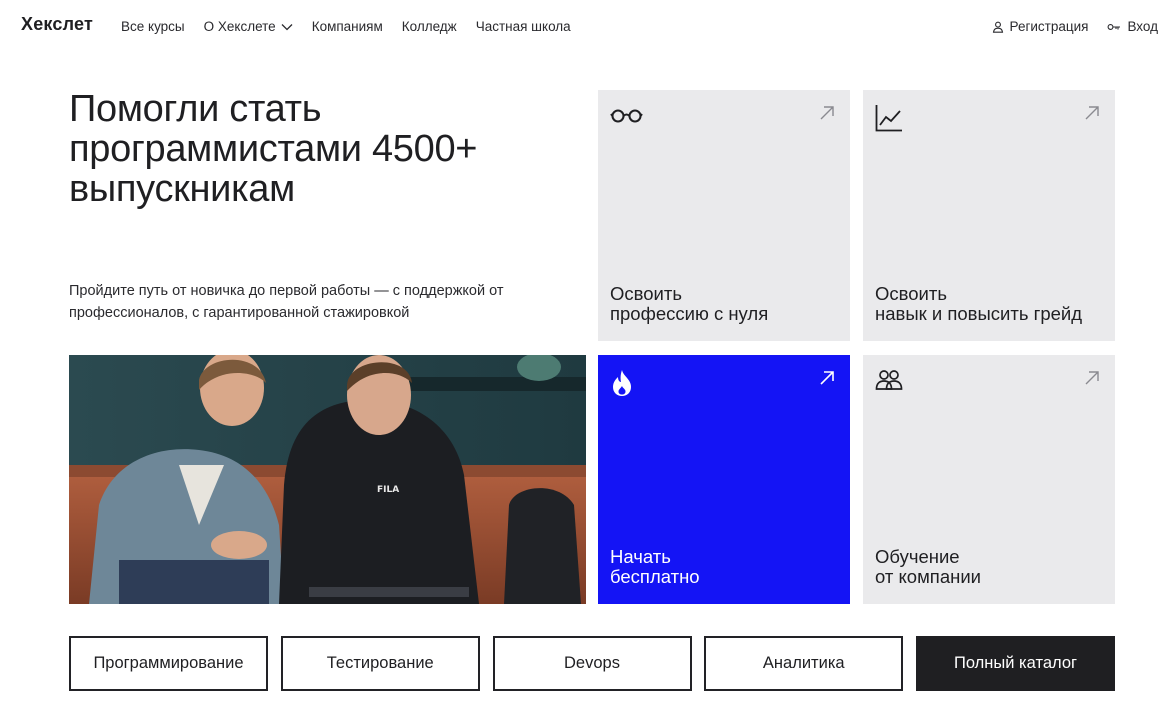  What do you see at coordinates (724, 479) in the screenshot?
I see `card-start-free: Начать бесплатно` at bounding box center [724, 479].